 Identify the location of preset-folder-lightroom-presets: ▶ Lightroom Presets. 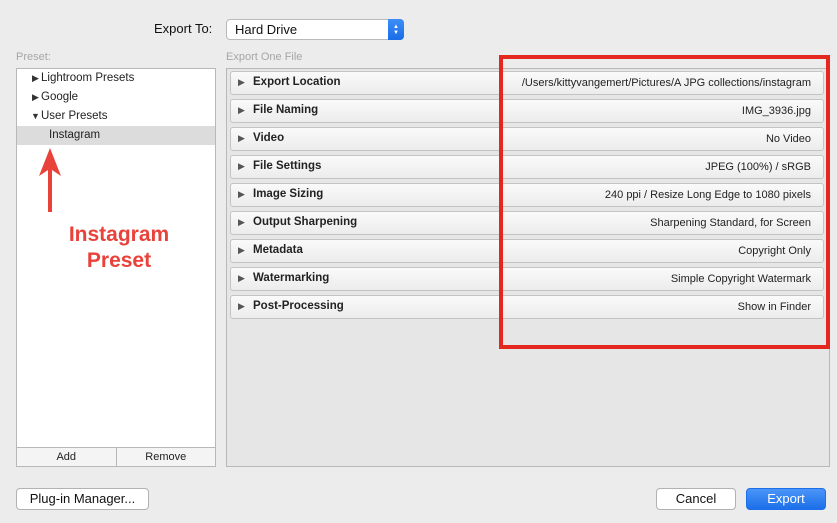
(116, 78).